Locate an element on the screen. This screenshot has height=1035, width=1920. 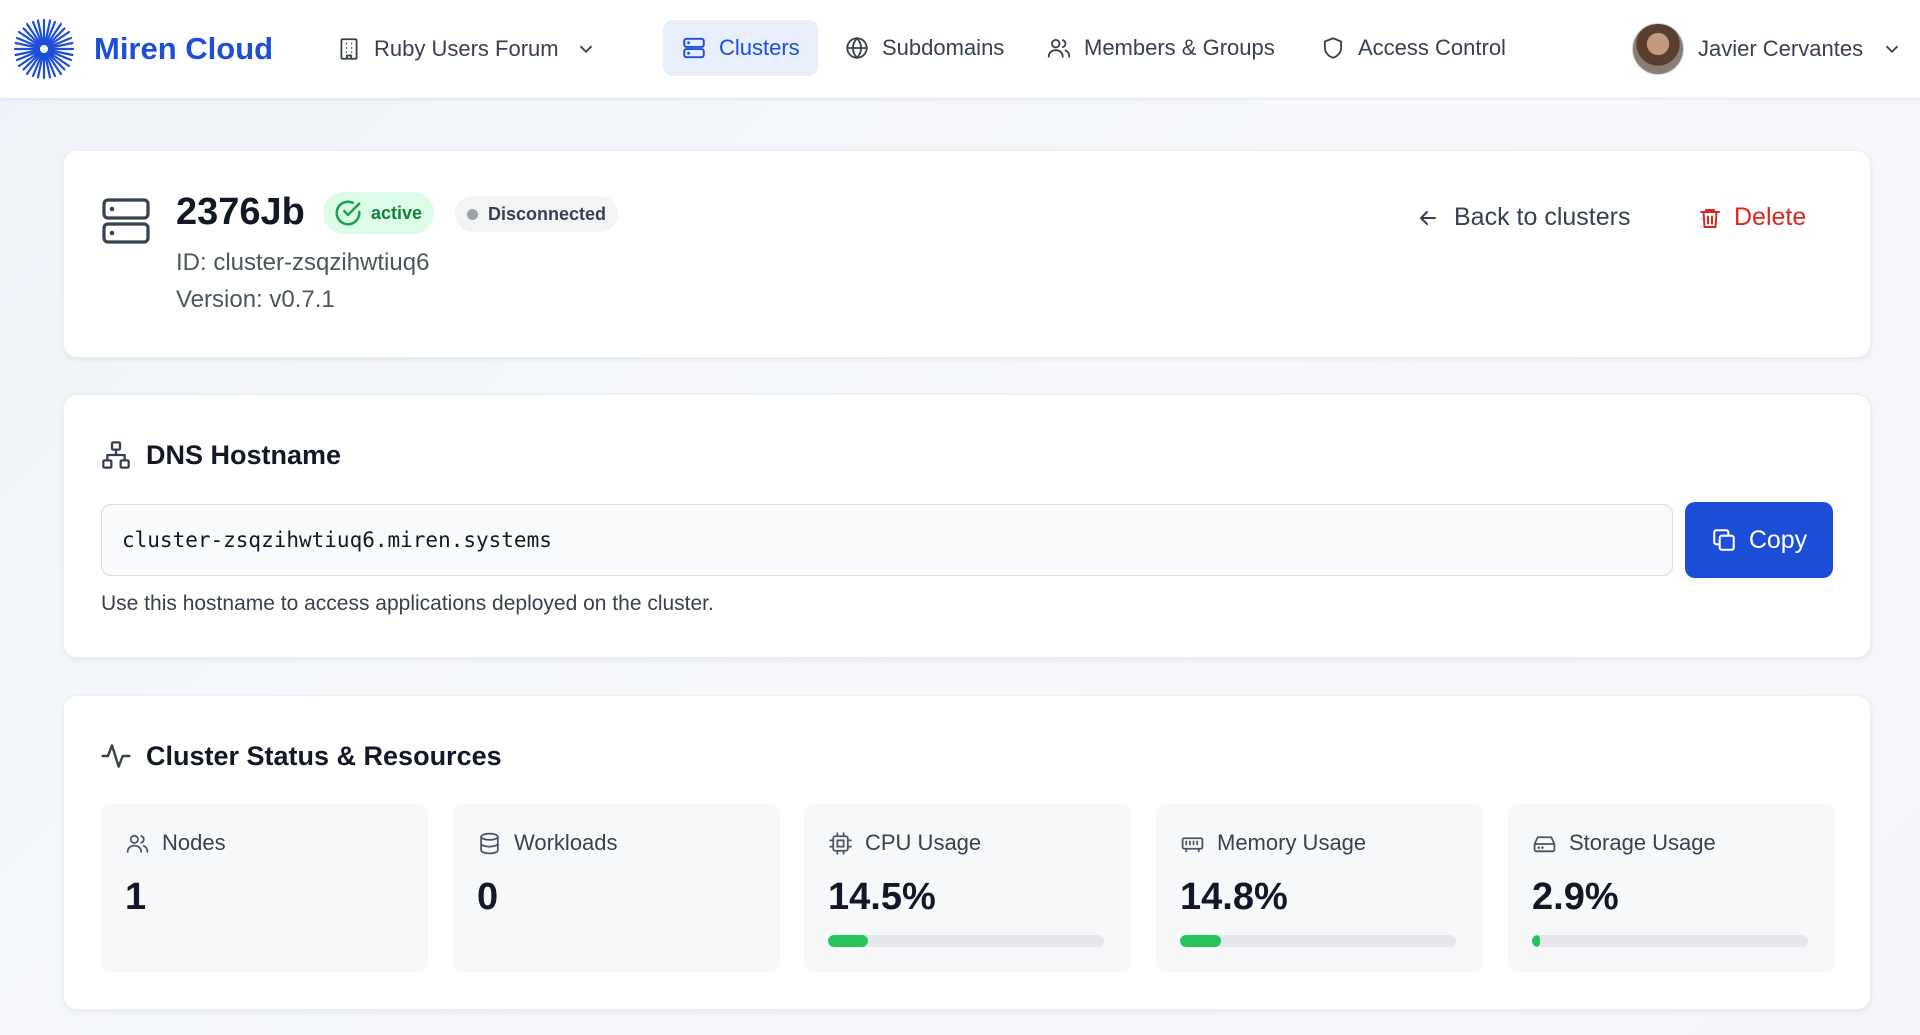
status-badge: active is located at coordinates (379, 213).